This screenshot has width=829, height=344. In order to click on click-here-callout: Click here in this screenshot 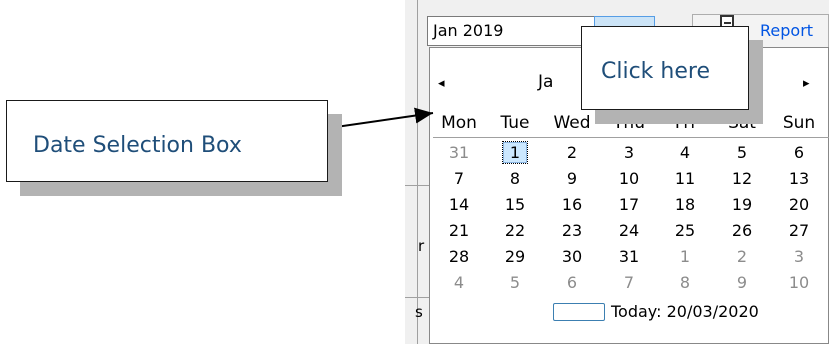, I will do `click(665, 68)`.